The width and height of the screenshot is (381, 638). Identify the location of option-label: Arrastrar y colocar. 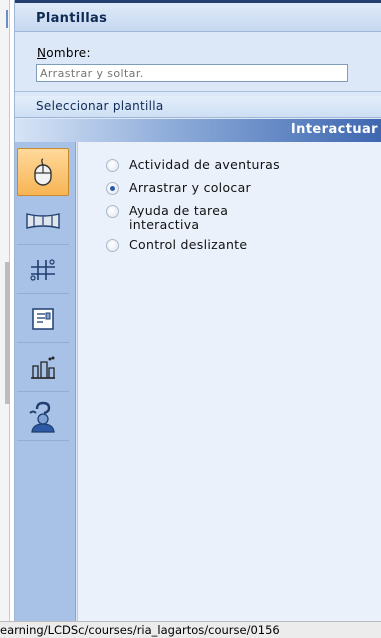
(190, 187).